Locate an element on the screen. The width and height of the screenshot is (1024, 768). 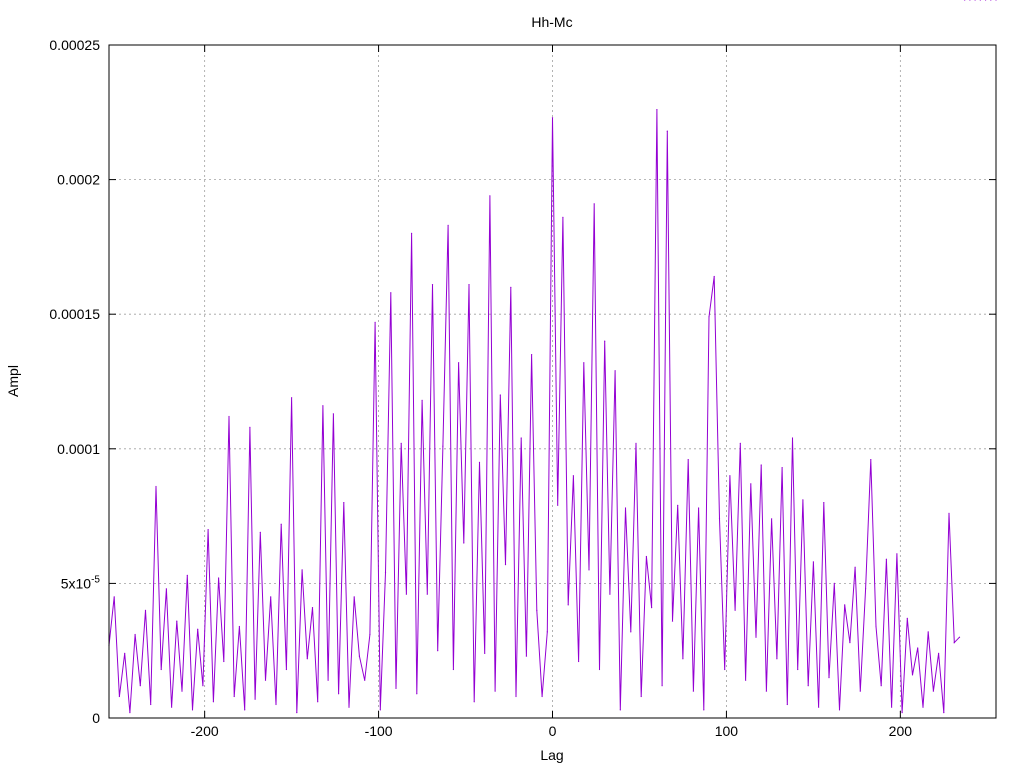
y-tick-label: 0.0001 is located at coordinates (78, 449).